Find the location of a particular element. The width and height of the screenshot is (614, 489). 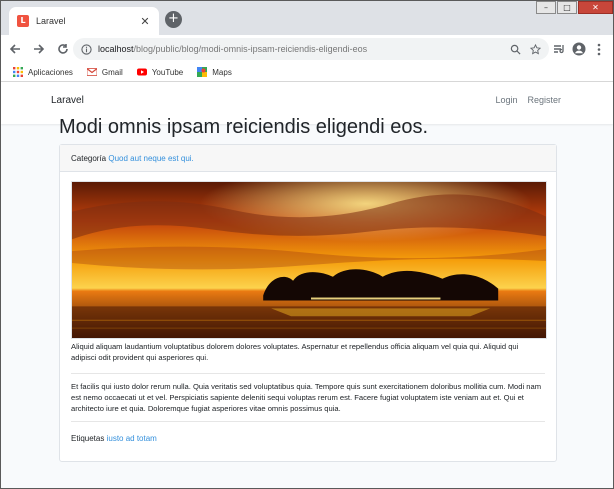

forward-arrow-icon is located at coordinates (39, 49).